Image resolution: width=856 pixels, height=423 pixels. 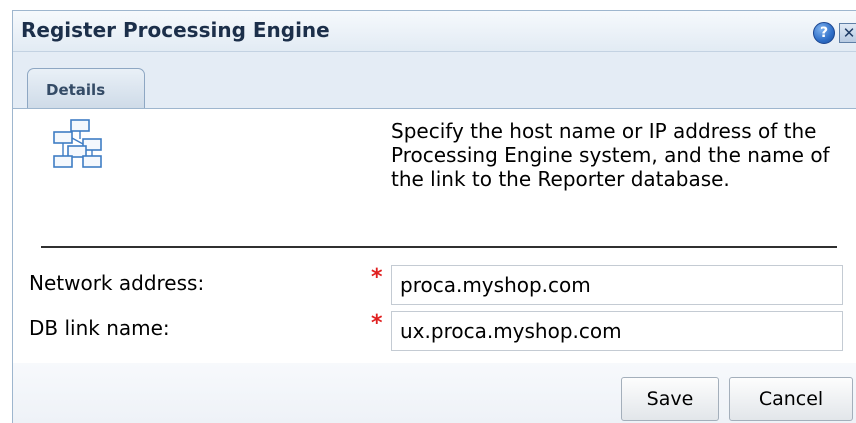 I want to click on network-address-label: Network address:, so click(x=117, y=283).